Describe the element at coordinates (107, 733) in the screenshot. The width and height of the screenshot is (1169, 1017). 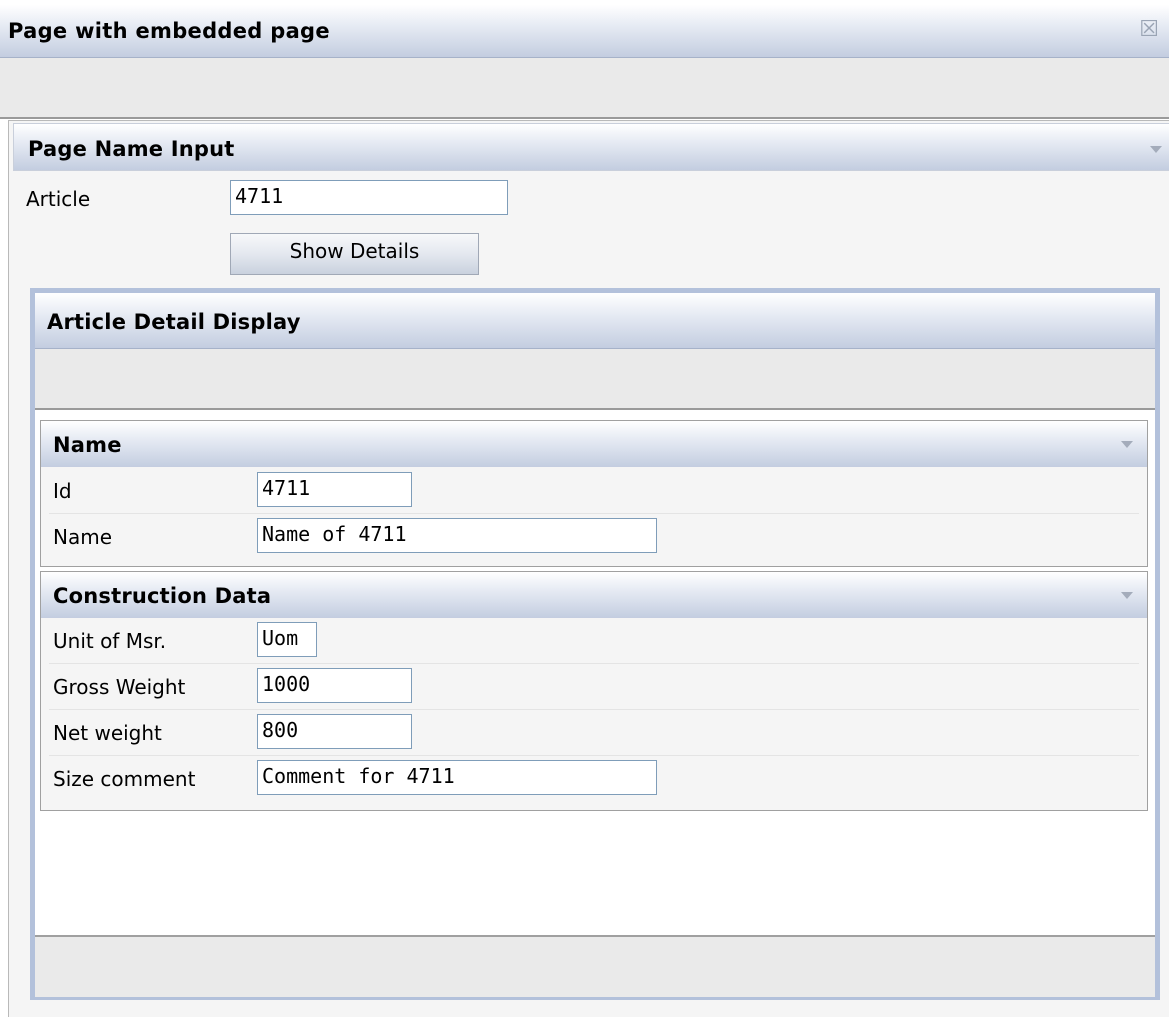
I see `net-weight-label: Net weight` at that location.